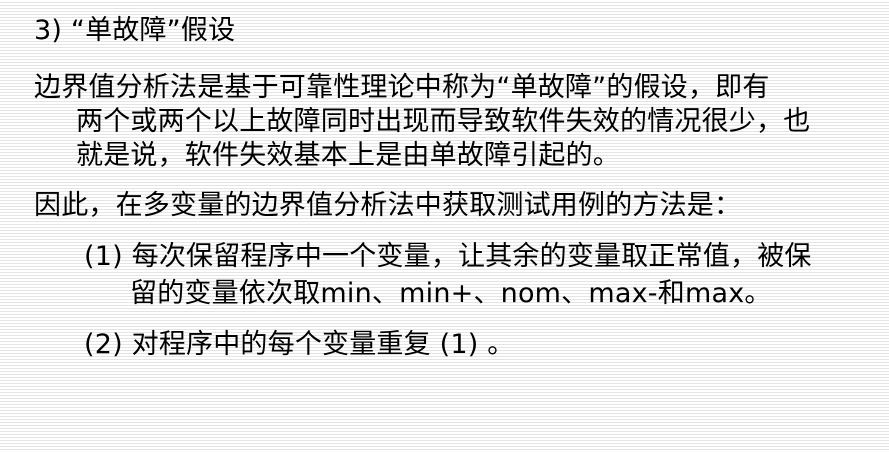 The width and height of the screenshot is (889, 452). Describe the element at coordinates (448, 256) in the screenshot. I see `list-item-line: (1) 每次保留程序中一个变量，让其余的变量取正常值，被保` at that location.